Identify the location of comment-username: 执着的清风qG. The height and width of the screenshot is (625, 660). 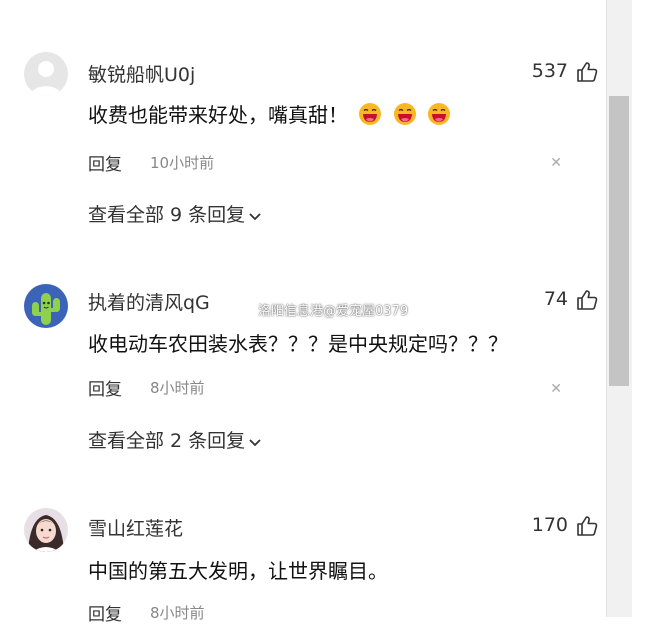
(149, 301).